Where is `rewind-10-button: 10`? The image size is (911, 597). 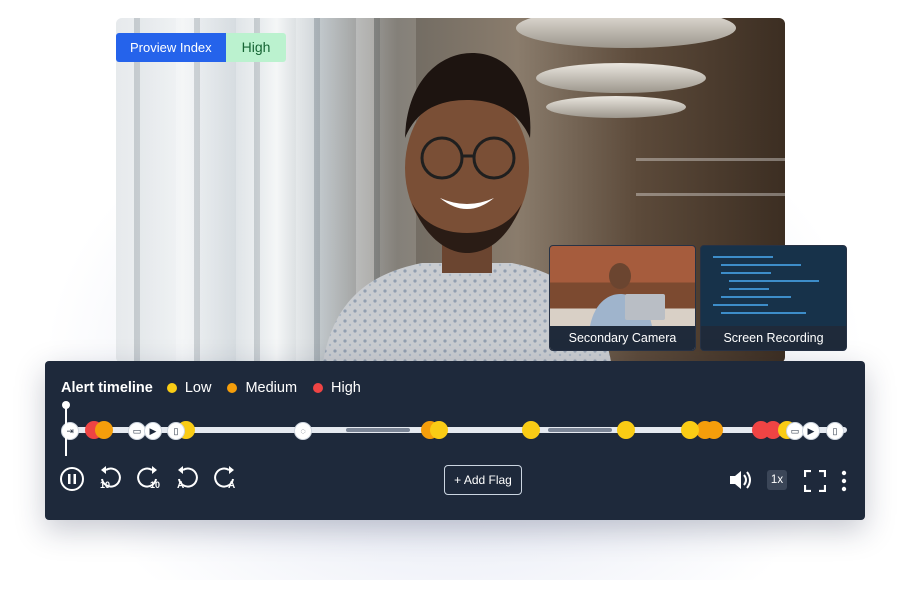 rewind-10-button: 10 is located at coordinates (111, 480).